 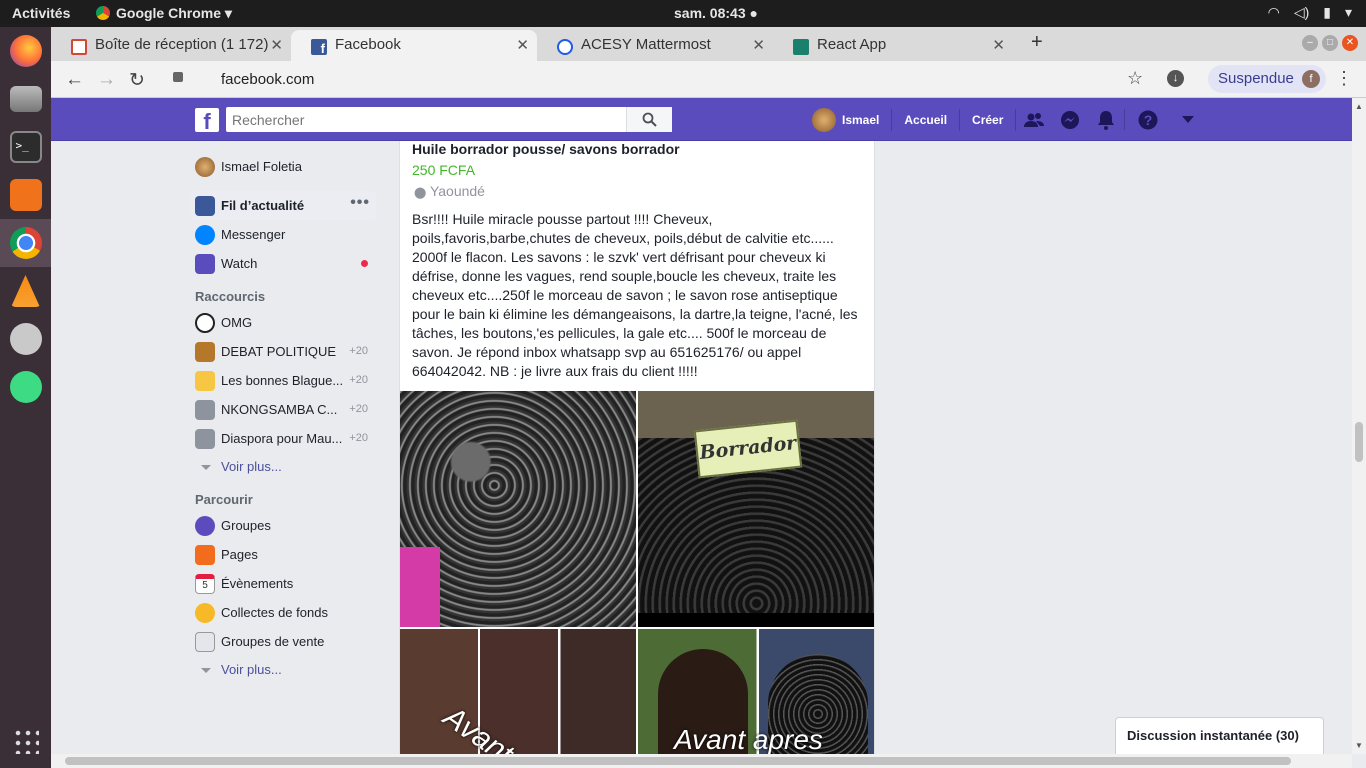 What do you see at coordinates (1310, 43) in the screenshot?
I see `minimize-button: –` at bounding box center [1310, 43].